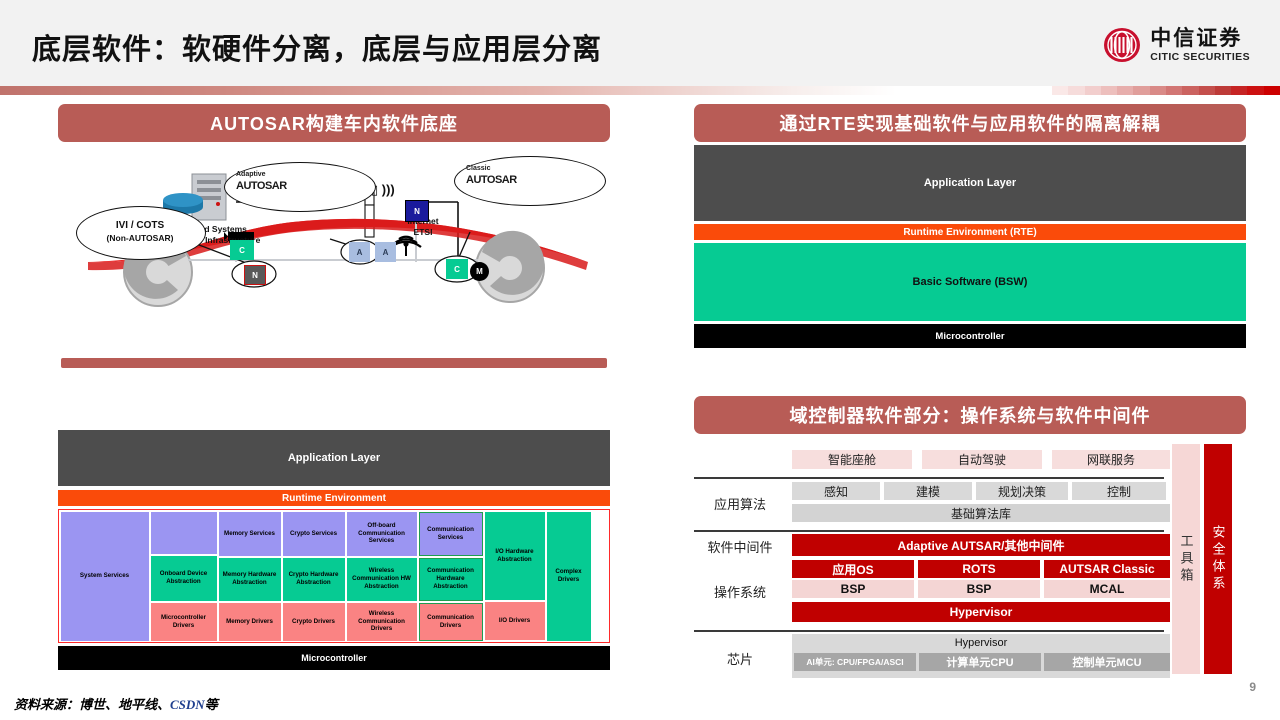  I want to click on bubble-adaptive-autosar-word: AUTOSAR, so click(261, 186).